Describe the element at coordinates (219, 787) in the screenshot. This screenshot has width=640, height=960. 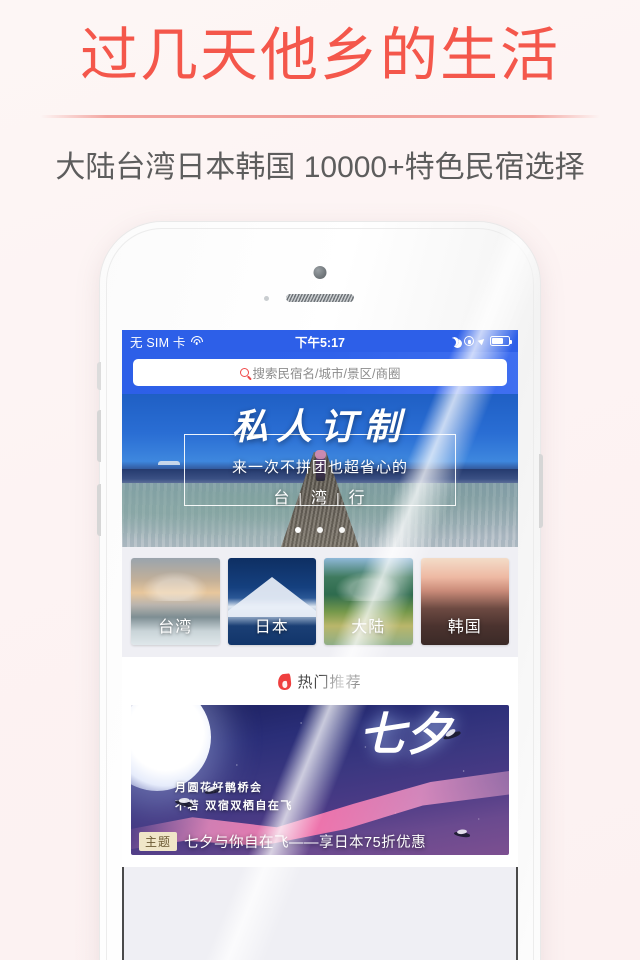
I see `promo-poem-line-1: 月圆花好鹊桥会` at that location.